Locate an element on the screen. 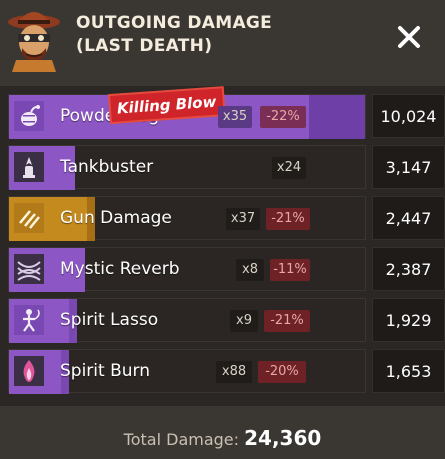 Image resolution: width=445 pixels, height=459 pixels. hit-count: x88 is located at coordinates (234, 372).